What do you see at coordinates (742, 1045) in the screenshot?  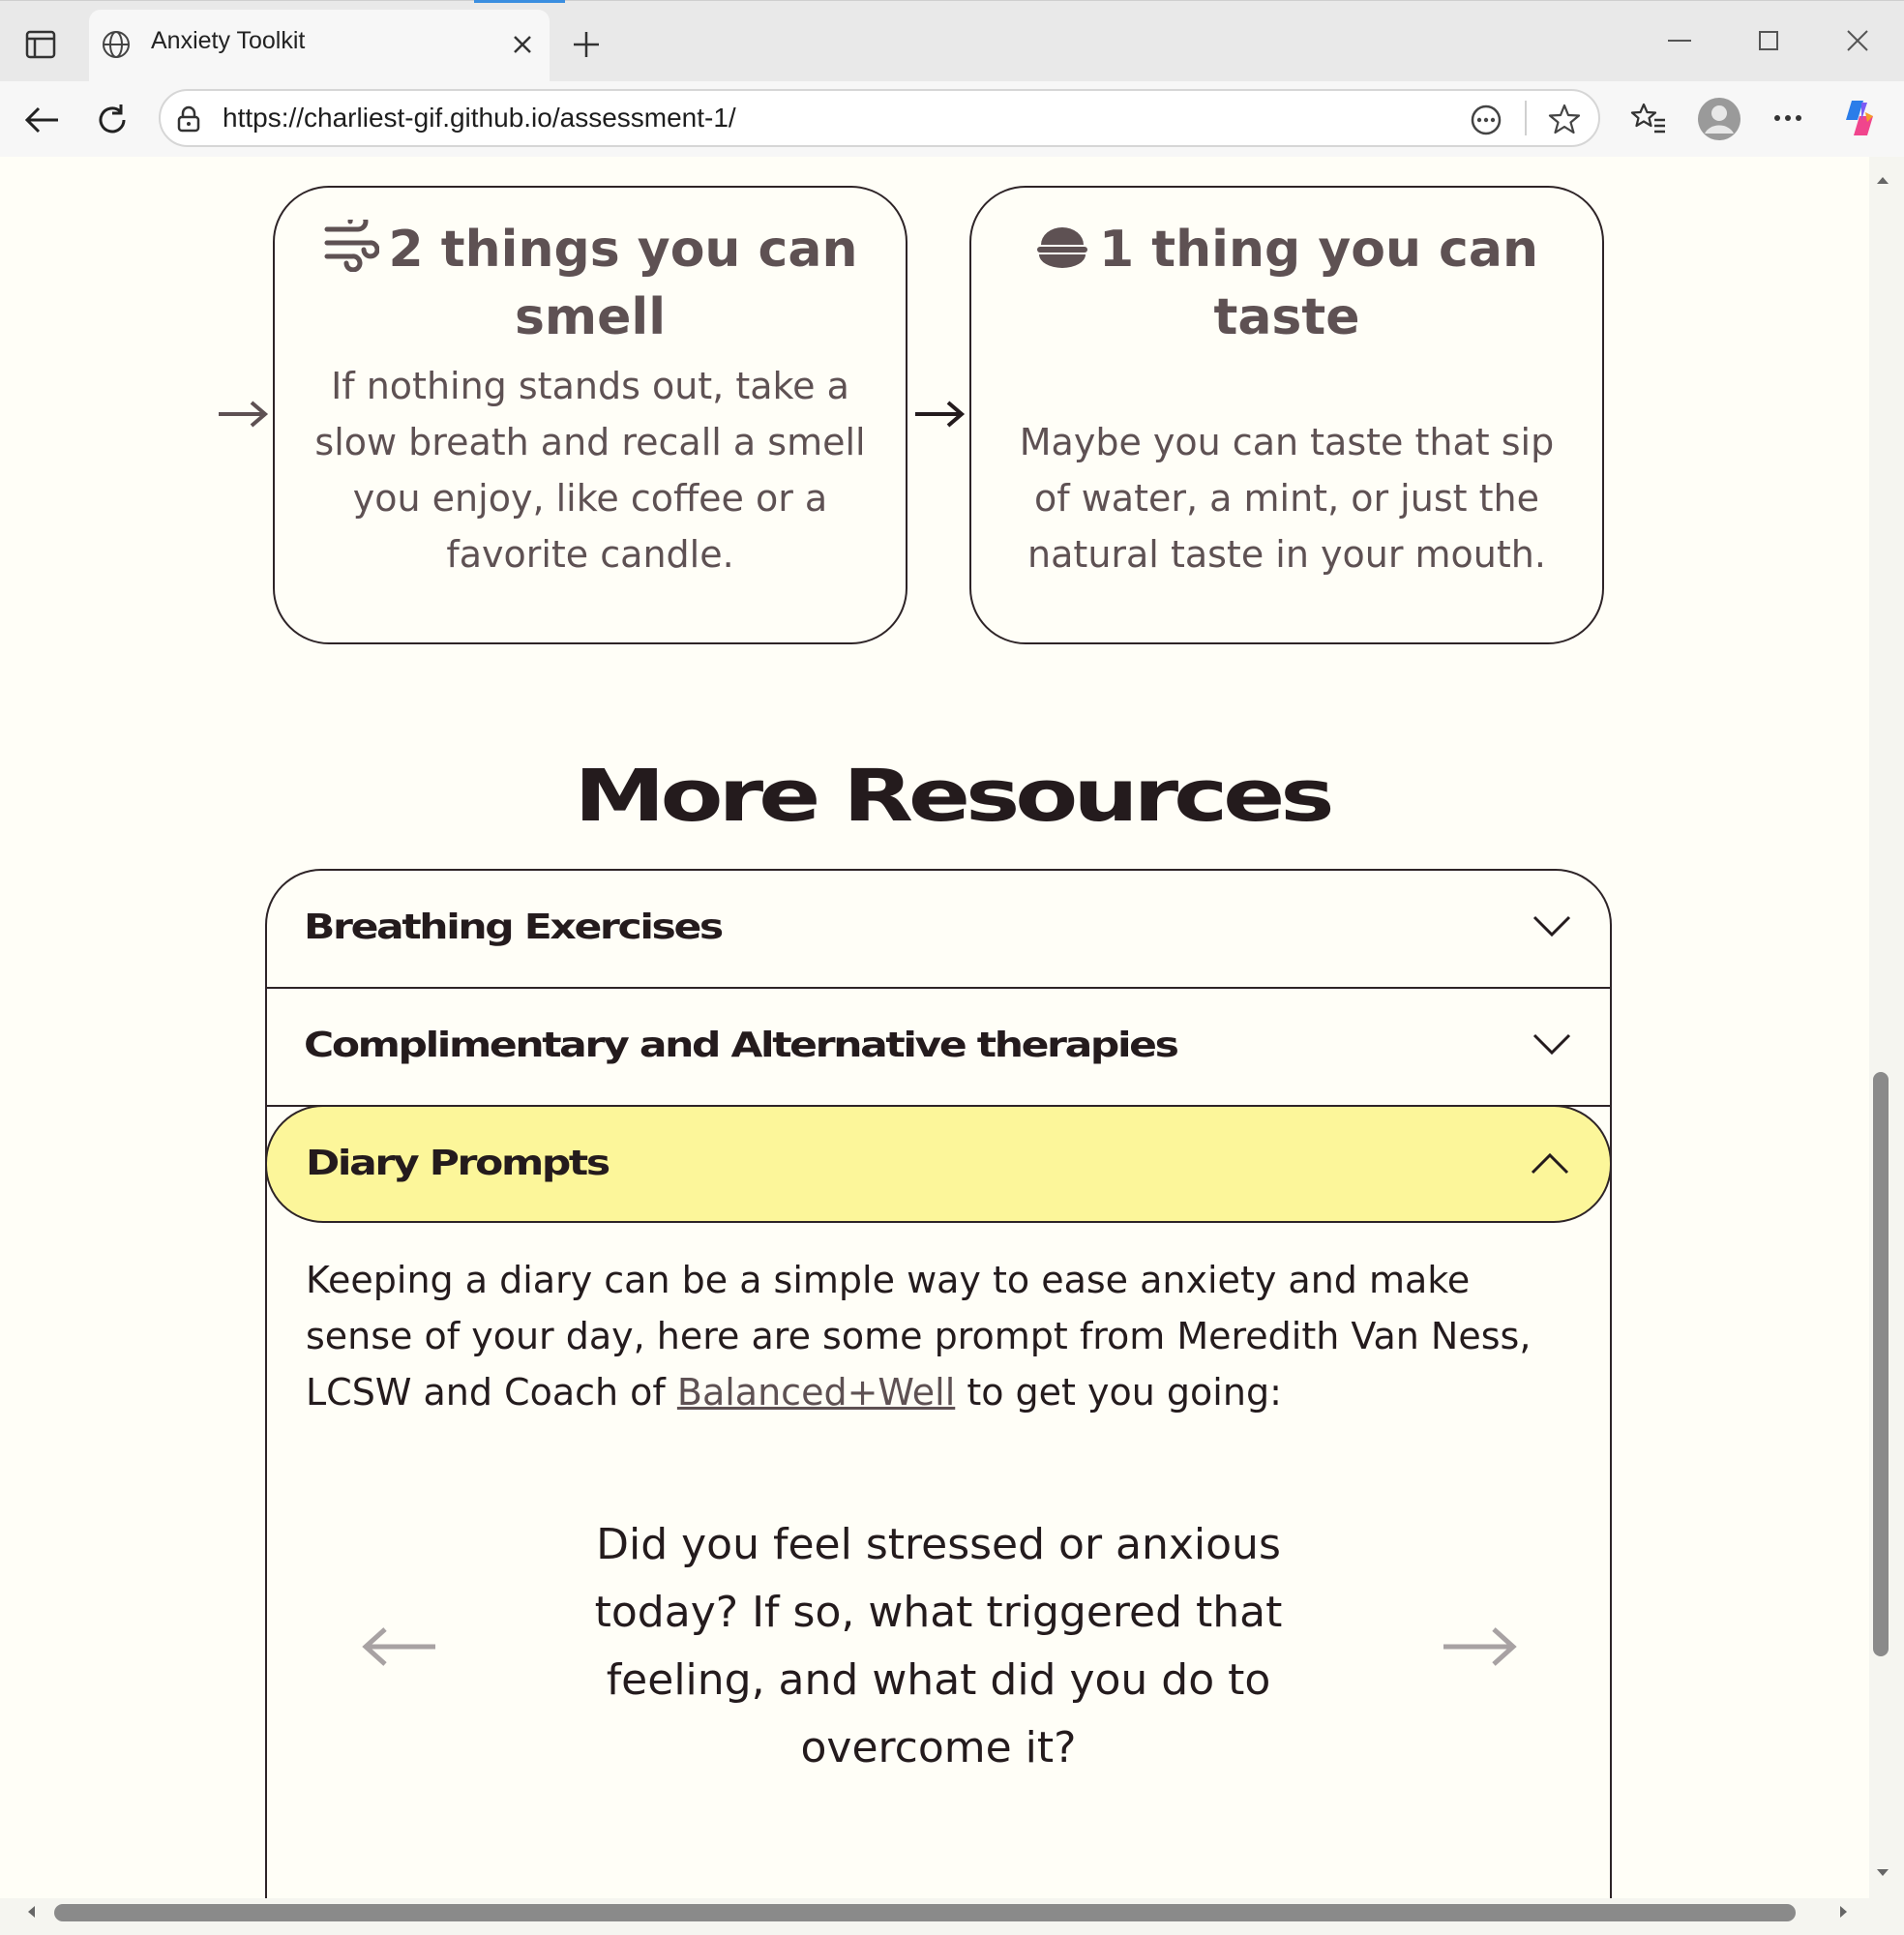 I see `accordion-label-therapies: Complimentary and Alternative therapies` at bounding box center [742, 1045].